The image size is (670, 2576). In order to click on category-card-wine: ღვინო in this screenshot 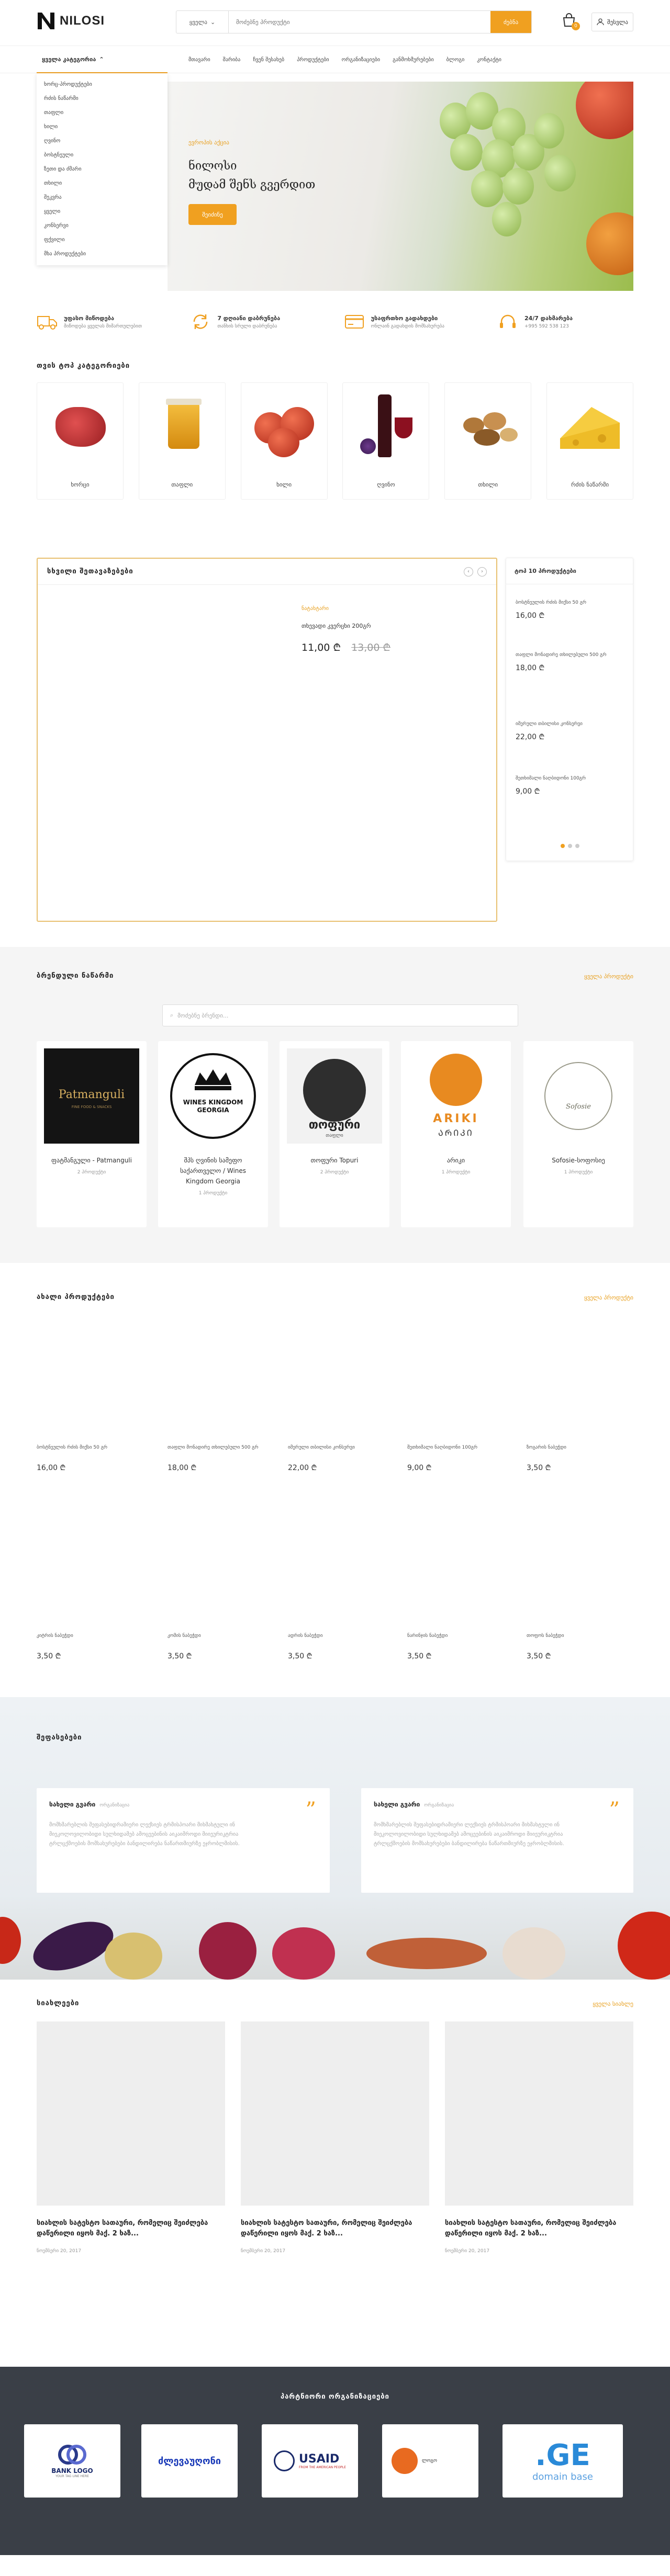, I will do `click(386, 441)`.